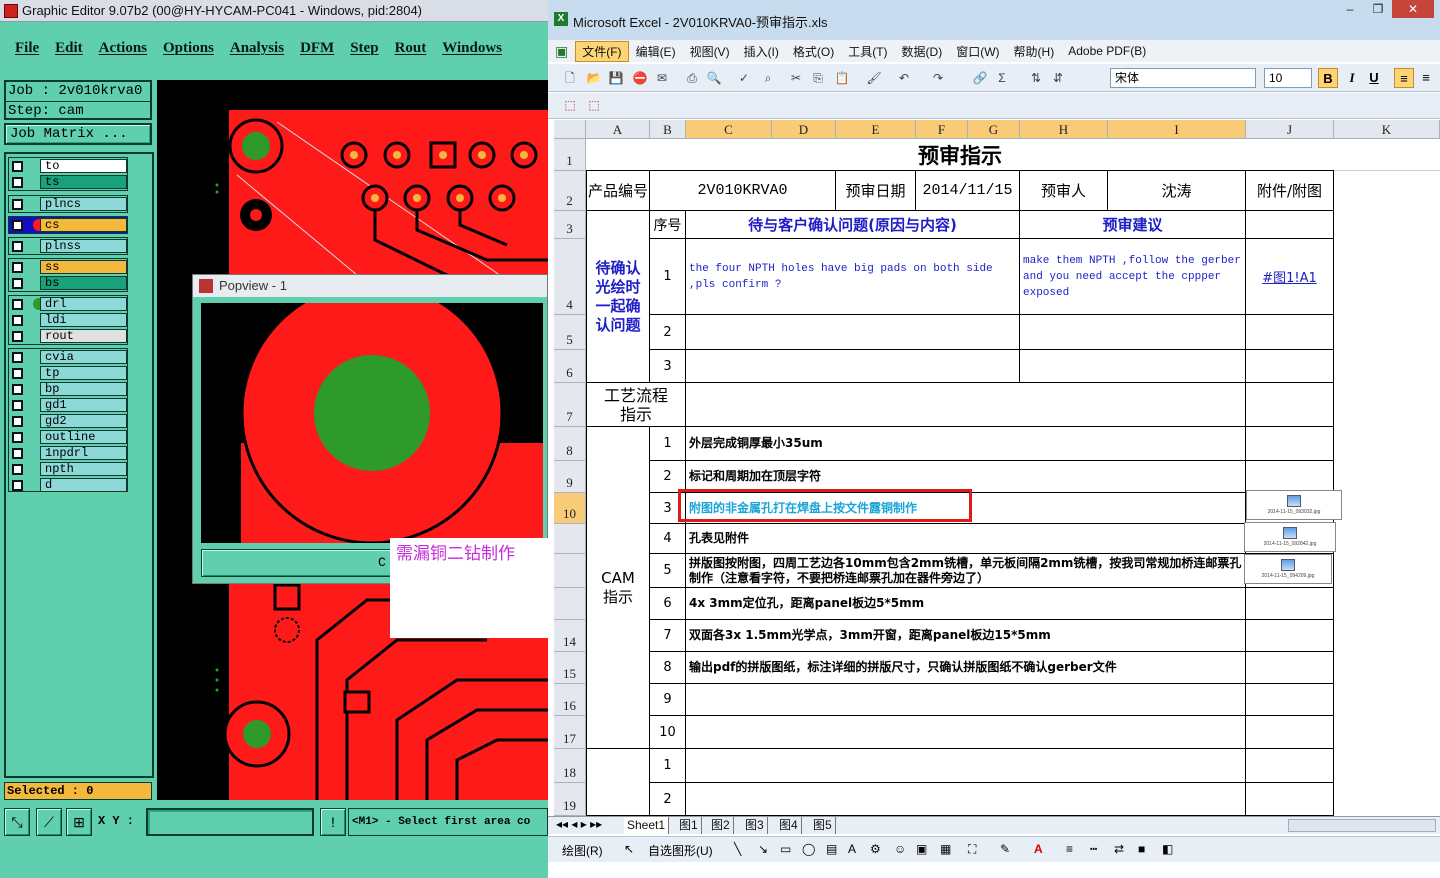 This screenshot has height=878, width=1440. What do you see at coordinates (570, 799) in the screenshot?
I see `row-header: 19` at bounding box center [570, 799].